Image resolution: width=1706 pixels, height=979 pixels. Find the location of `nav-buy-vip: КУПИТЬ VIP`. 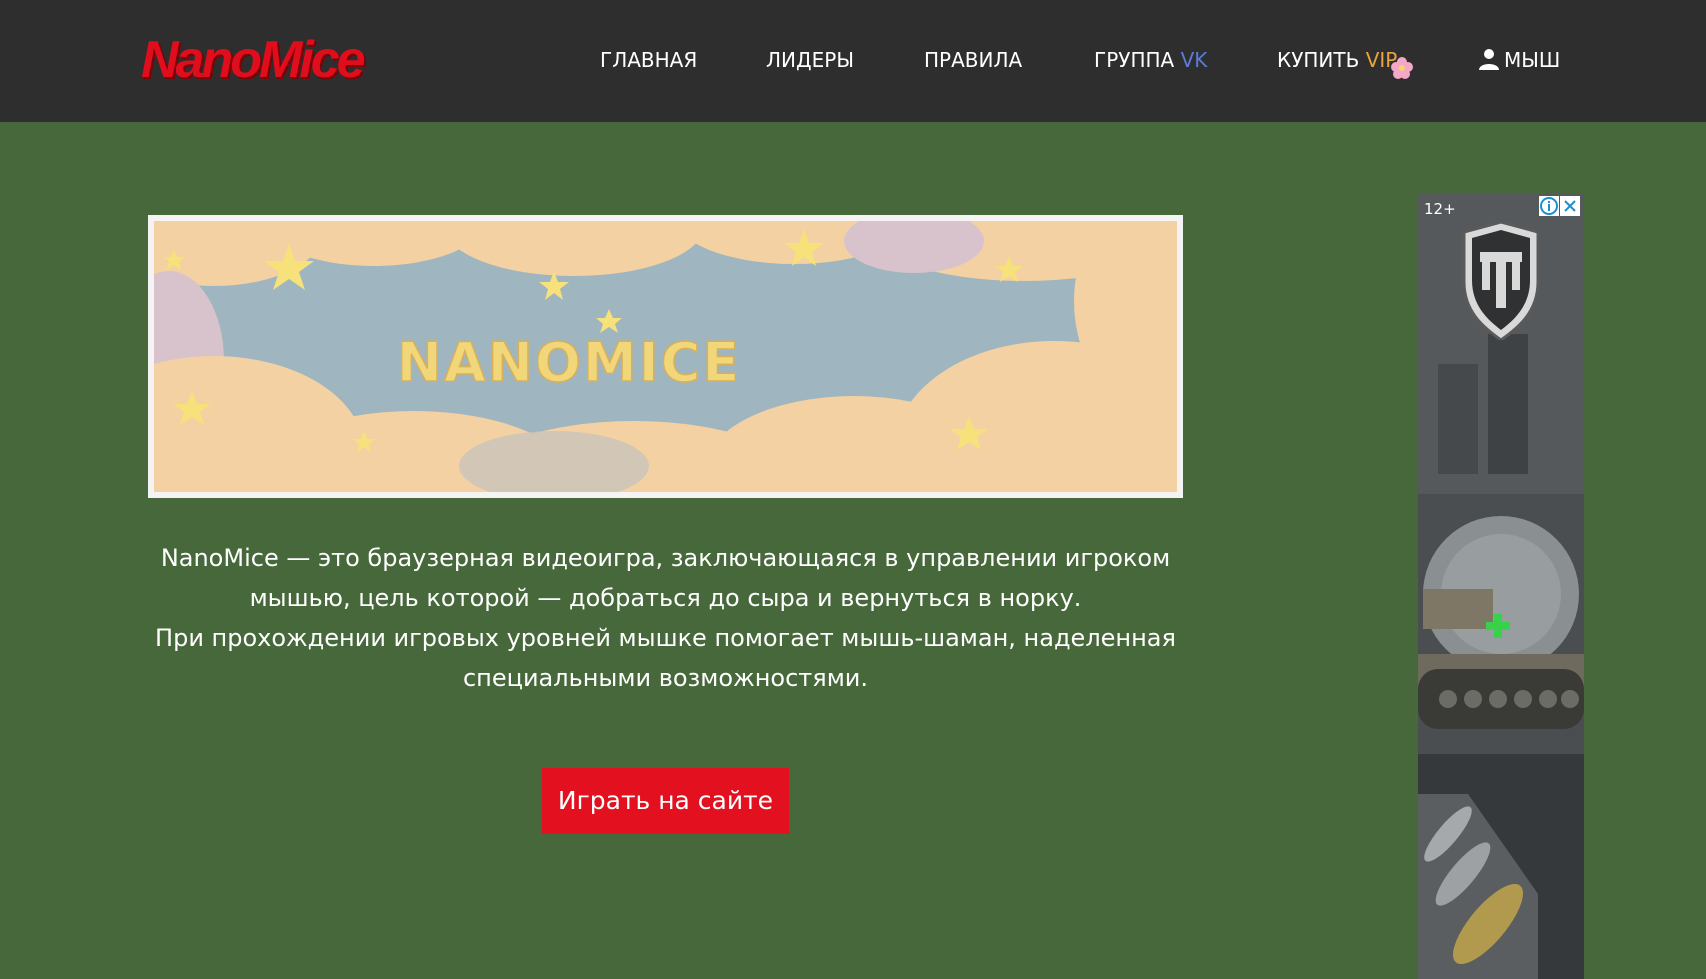

nav-buy-vip: КУПИТЬ VIP is located at coordinates (1345, 62).